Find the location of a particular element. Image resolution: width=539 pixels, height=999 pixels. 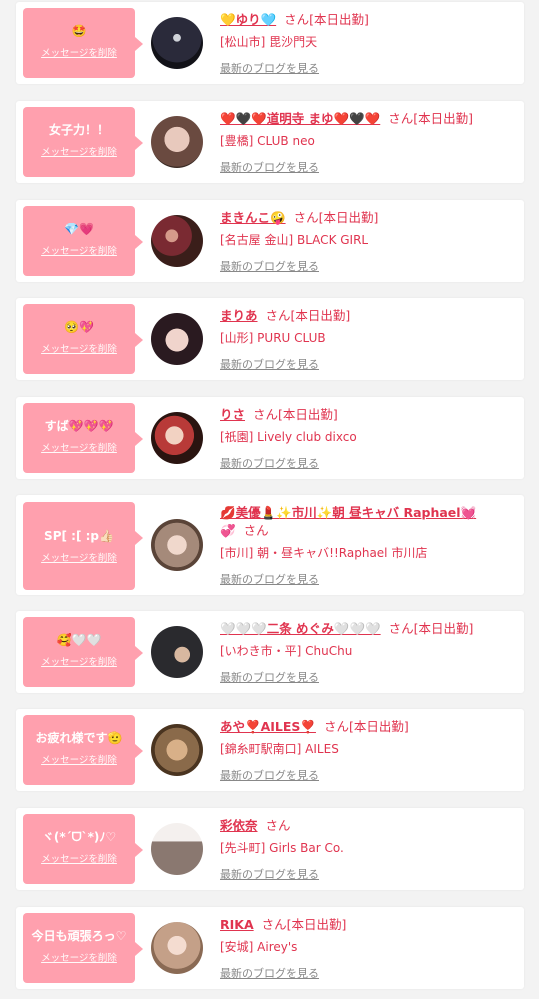

profile-name-link-cont: 💞 is located at coordinates (228, 530).